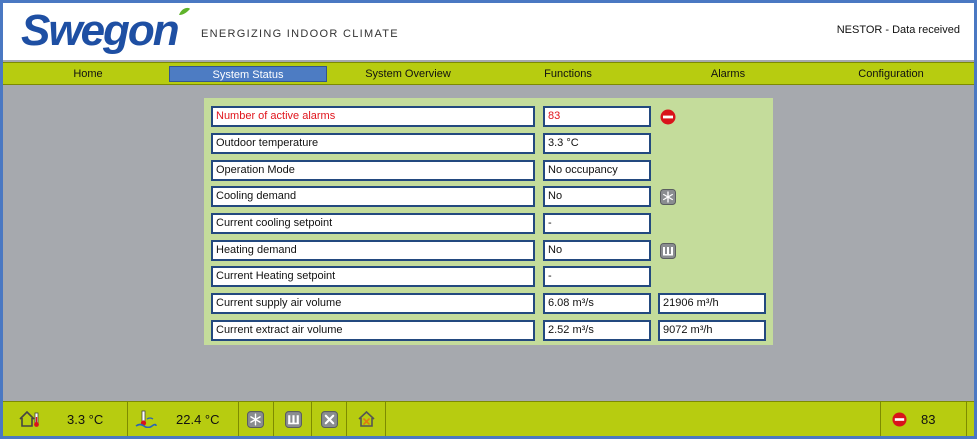  I want to click on status-label-operation-mode: Operation Mode, so click(373, 170).